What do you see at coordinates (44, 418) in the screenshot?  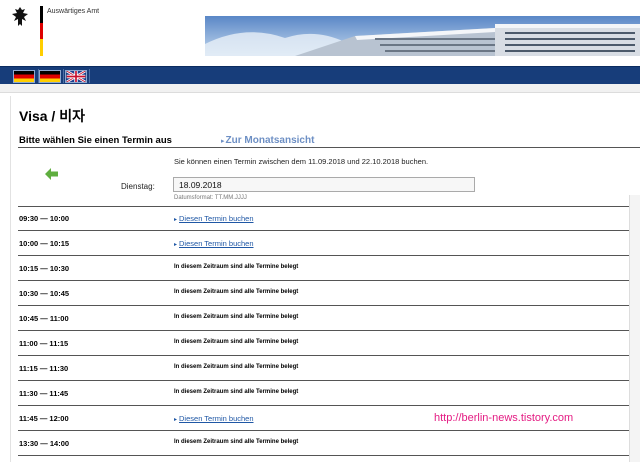 I see `slot-time: 11:45 — 12:00` at bounding box center [44, 418].